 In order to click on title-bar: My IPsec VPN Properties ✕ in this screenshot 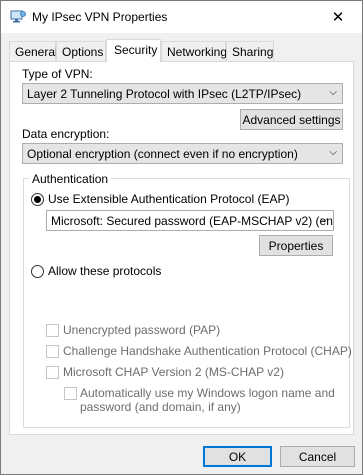, I will do `click(181, 17)`.